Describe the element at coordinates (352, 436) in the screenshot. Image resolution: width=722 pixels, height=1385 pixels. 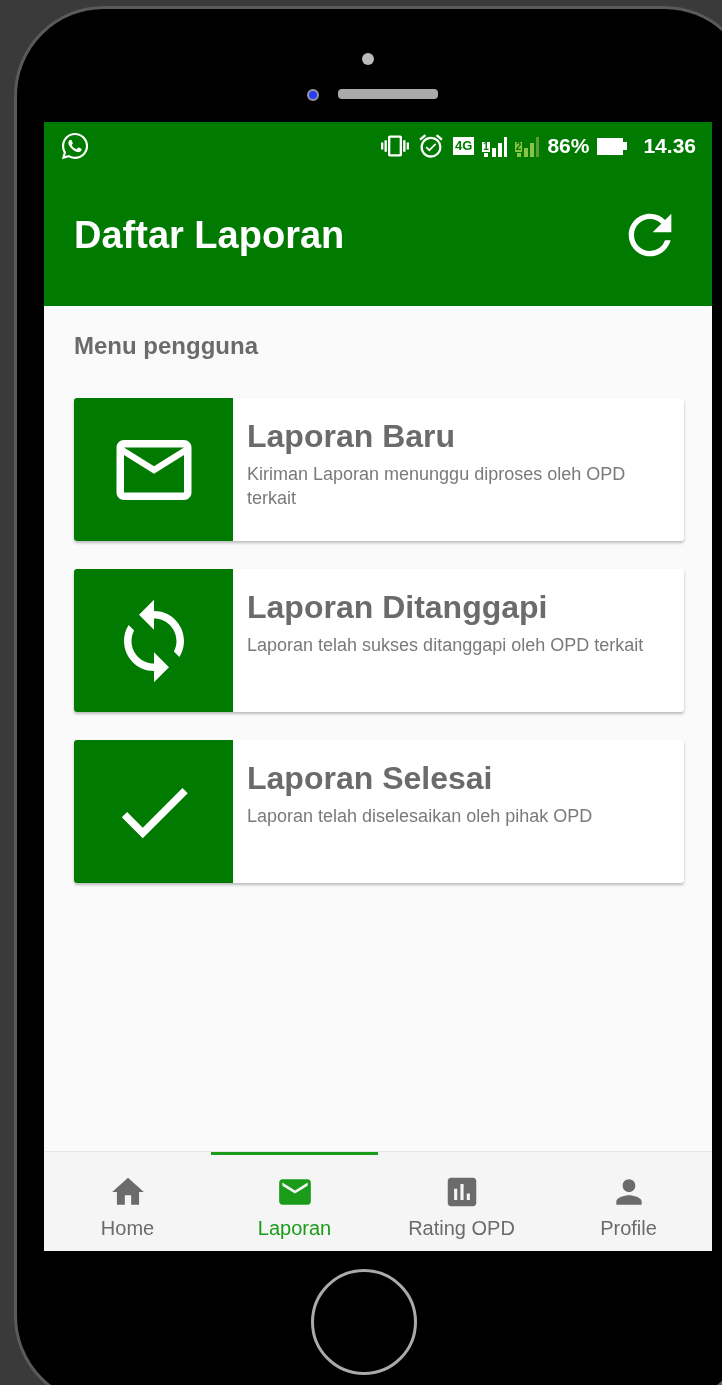
I see `card-title: Laporan Baru` at that location.